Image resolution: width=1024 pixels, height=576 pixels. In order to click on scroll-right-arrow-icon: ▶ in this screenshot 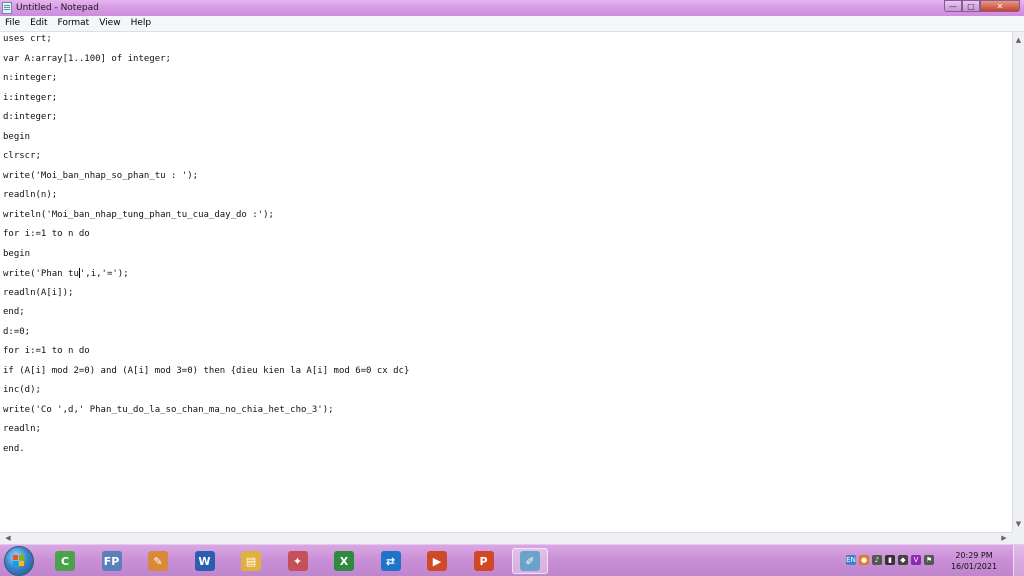, I will do `click(1004, 538)`.